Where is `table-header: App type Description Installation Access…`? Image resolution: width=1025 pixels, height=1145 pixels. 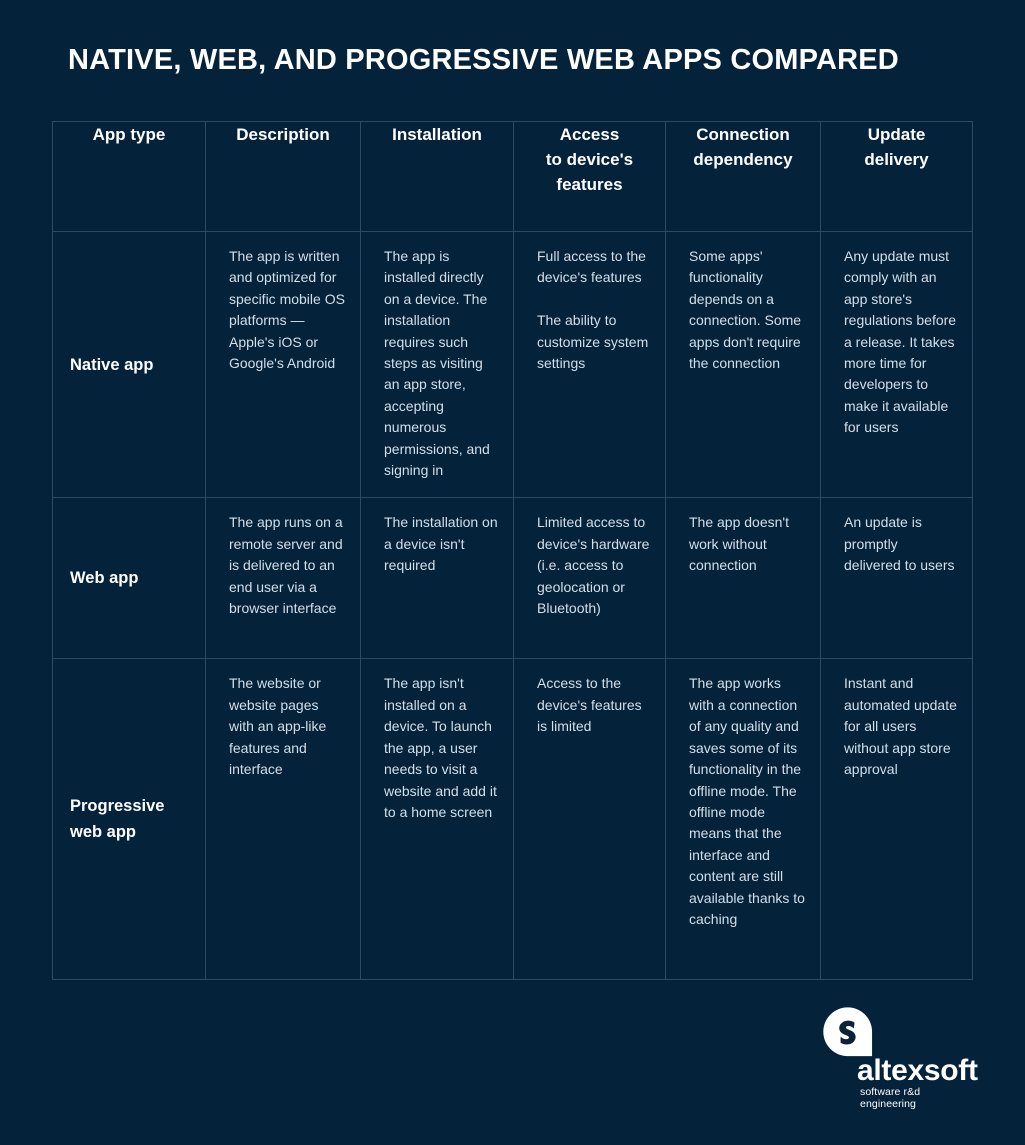 table-header: App type Description Installation Access… is located at coordinates (512, 176).